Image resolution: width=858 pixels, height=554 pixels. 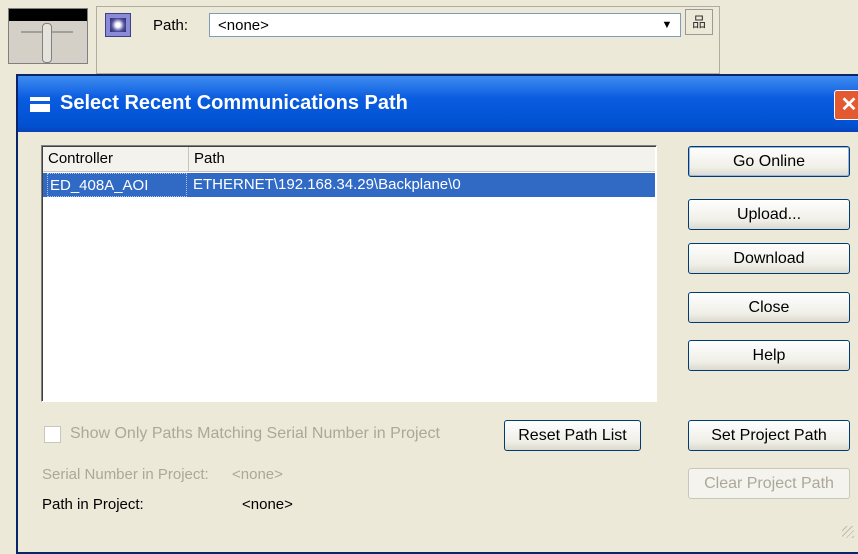 I want to click on resize-grip-icon, so click(x=848, y=532).